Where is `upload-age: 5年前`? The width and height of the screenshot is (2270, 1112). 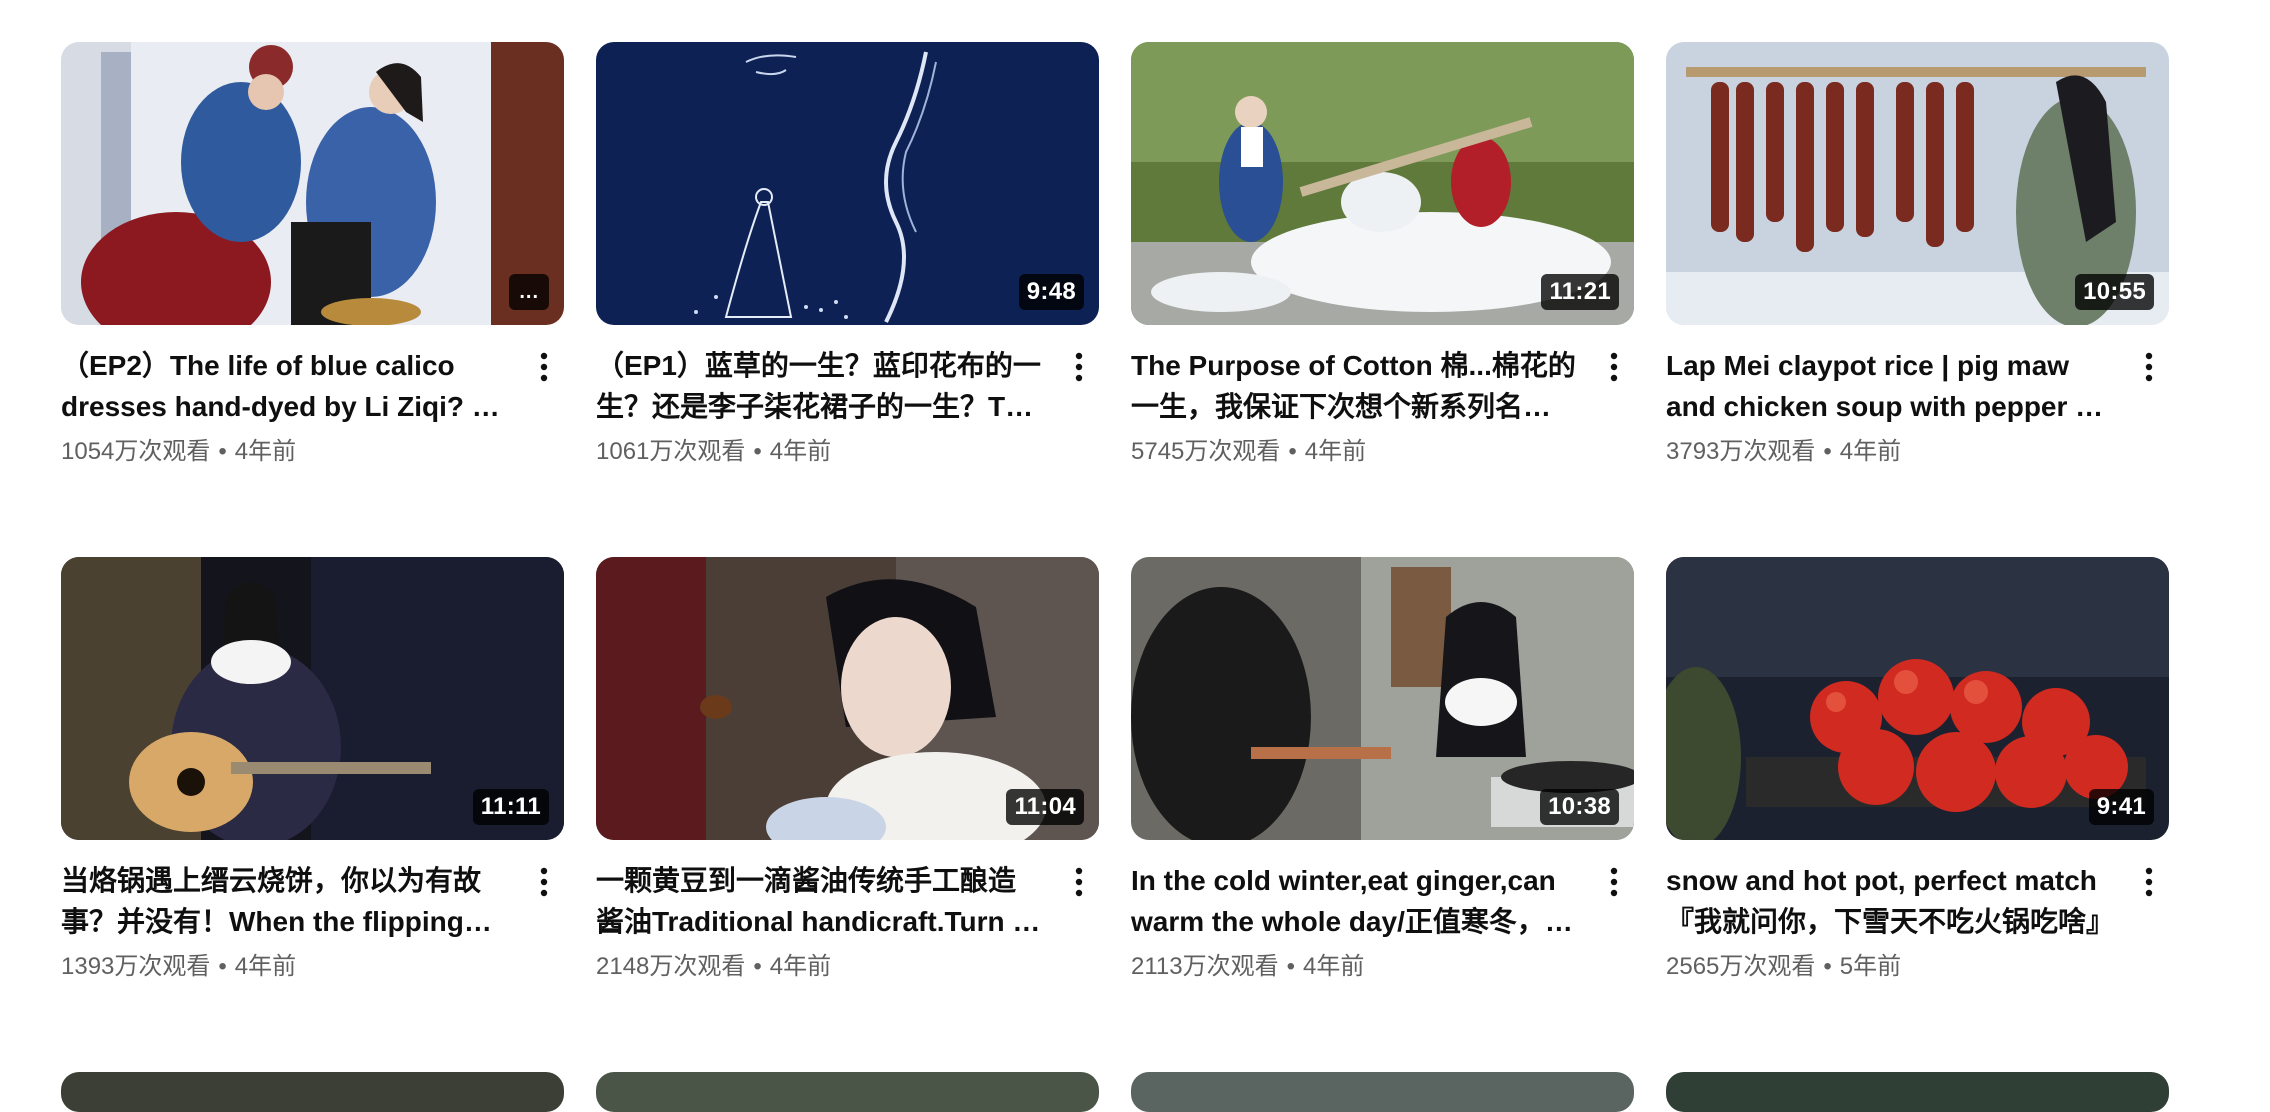
upload-age: 5年前 is located at coordinates (1870, 966).